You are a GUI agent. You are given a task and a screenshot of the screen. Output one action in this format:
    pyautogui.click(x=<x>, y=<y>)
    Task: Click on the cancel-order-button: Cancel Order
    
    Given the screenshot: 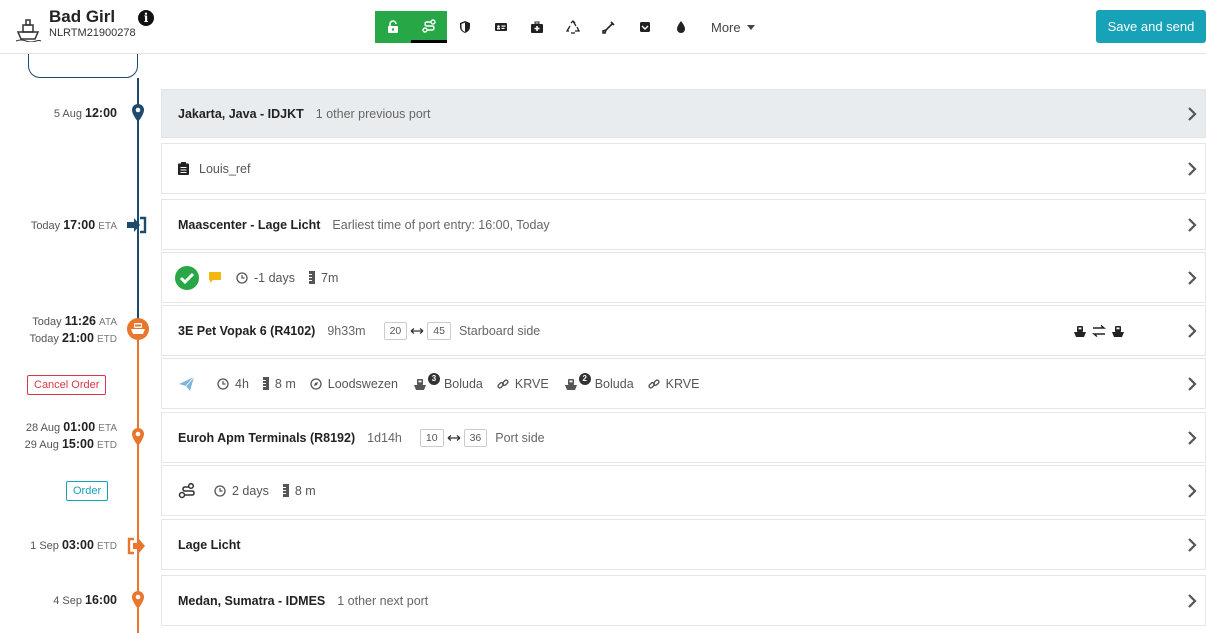 What is the action you would take?
    pyautogui.click(x=67, y=385)
    